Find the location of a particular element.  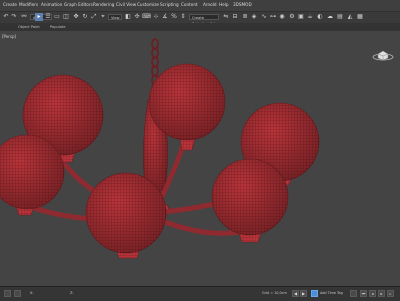

snap-icon: ⊹ is located at coordinates (156, 17).